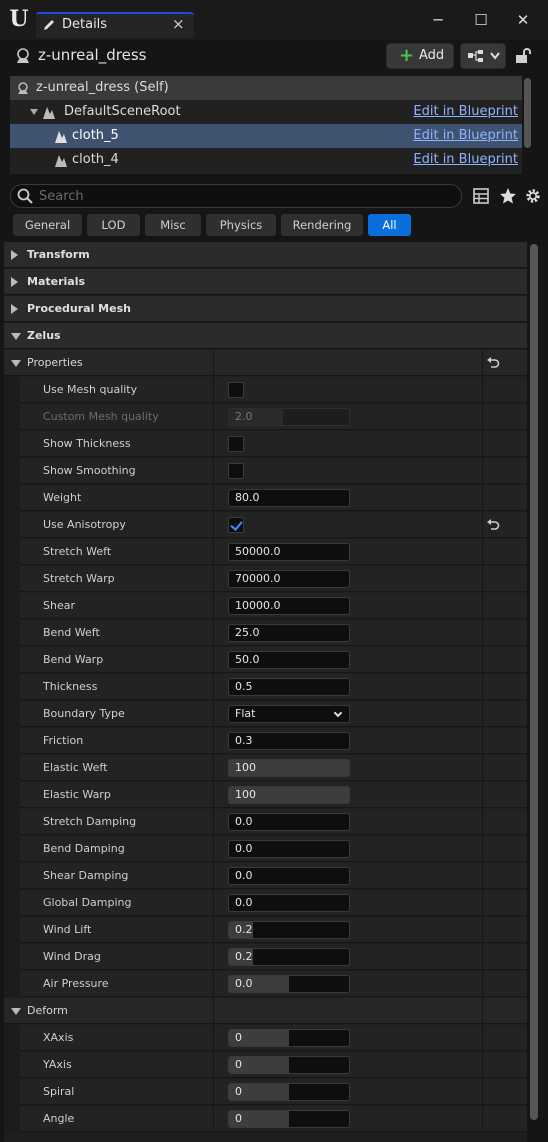  I want to click on tab-details: Details ×, so click(115, 25).